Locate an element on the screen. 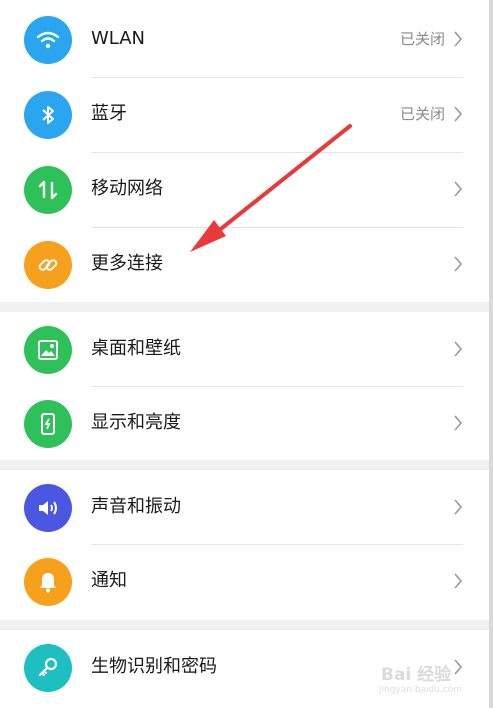 This screenshot has height=708, width=493. display-brightness-label: 显示和亮度 is located at coordinates (136, 422).